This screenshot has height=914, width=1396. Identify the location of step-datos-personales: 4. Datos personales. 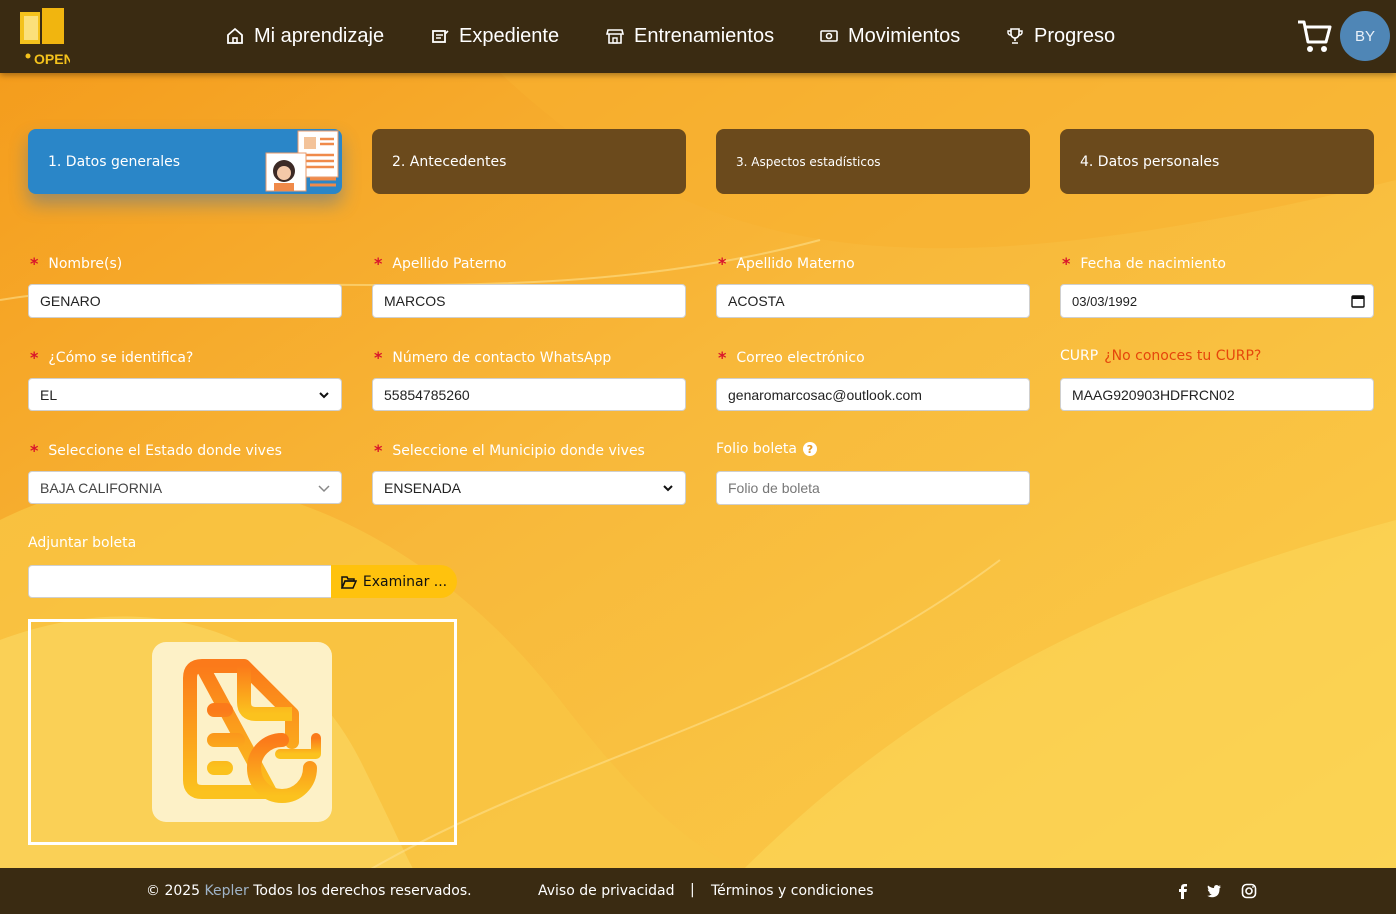
(1217, 161).